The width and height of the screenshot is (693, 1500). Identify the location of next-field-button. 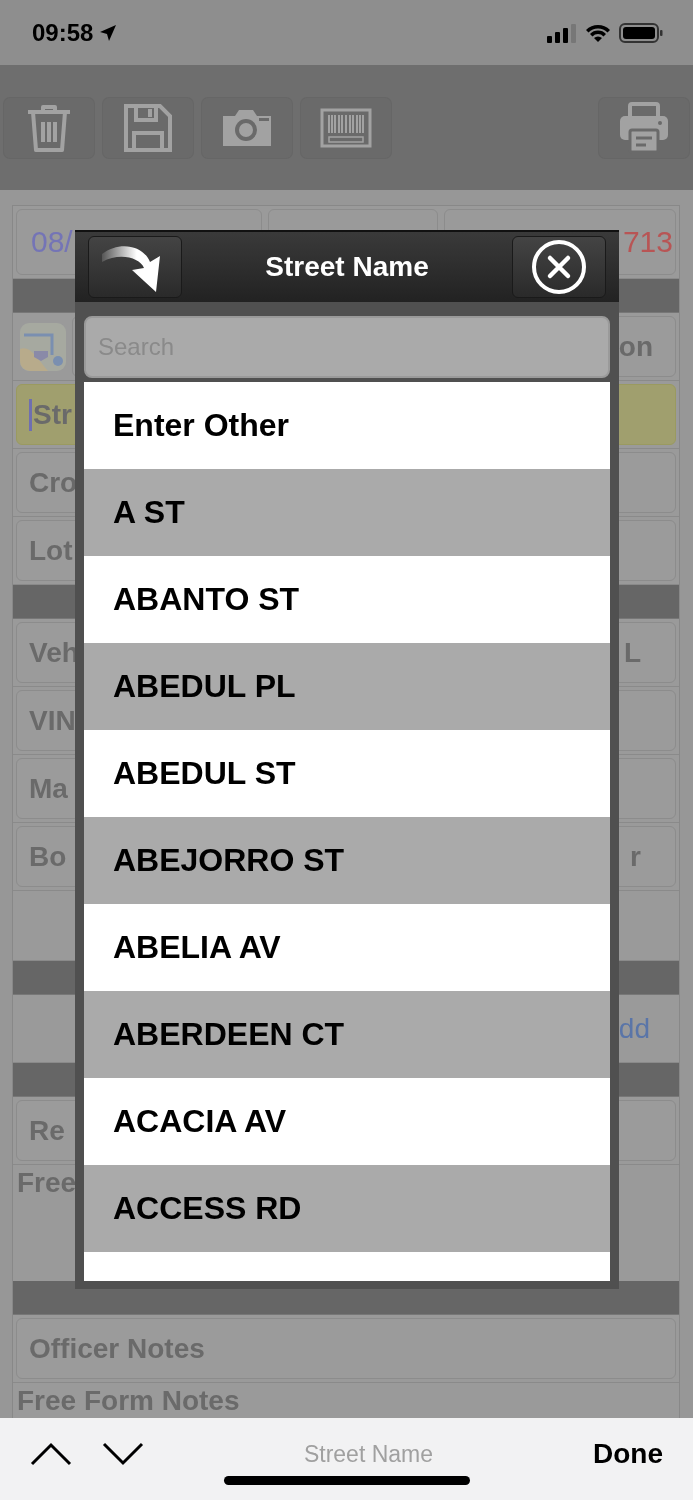
(123, 1454).